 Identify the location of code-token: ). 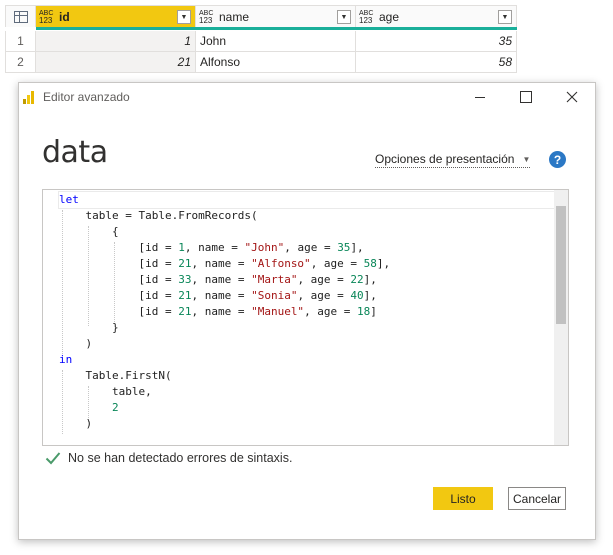
(76, 423).